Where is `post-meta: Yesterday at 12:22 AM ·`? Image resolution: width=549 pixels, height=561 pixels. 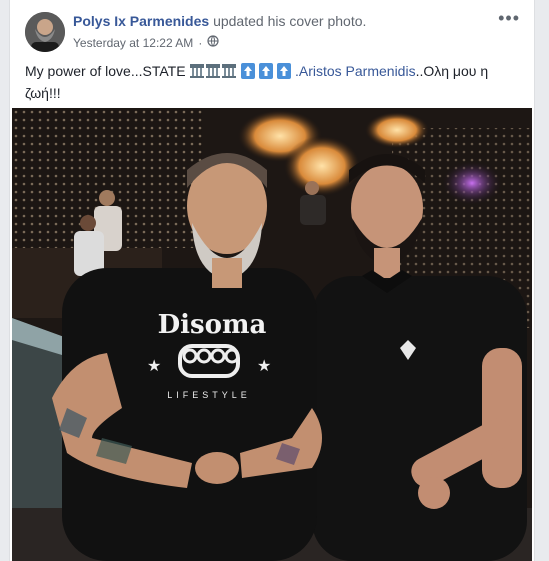
post-meta: Yesterday at 12:22 AM · is located at coordinates (146, 42).